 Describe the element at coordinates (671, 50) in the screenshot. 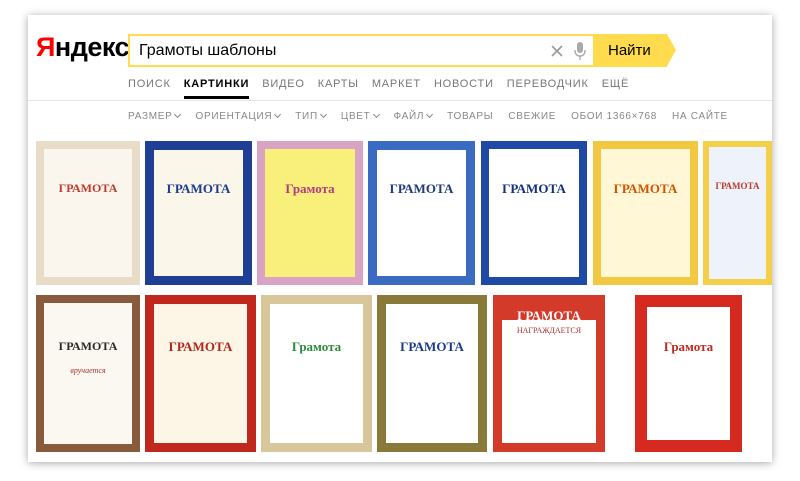

I see `search-button-arrow` at that location.